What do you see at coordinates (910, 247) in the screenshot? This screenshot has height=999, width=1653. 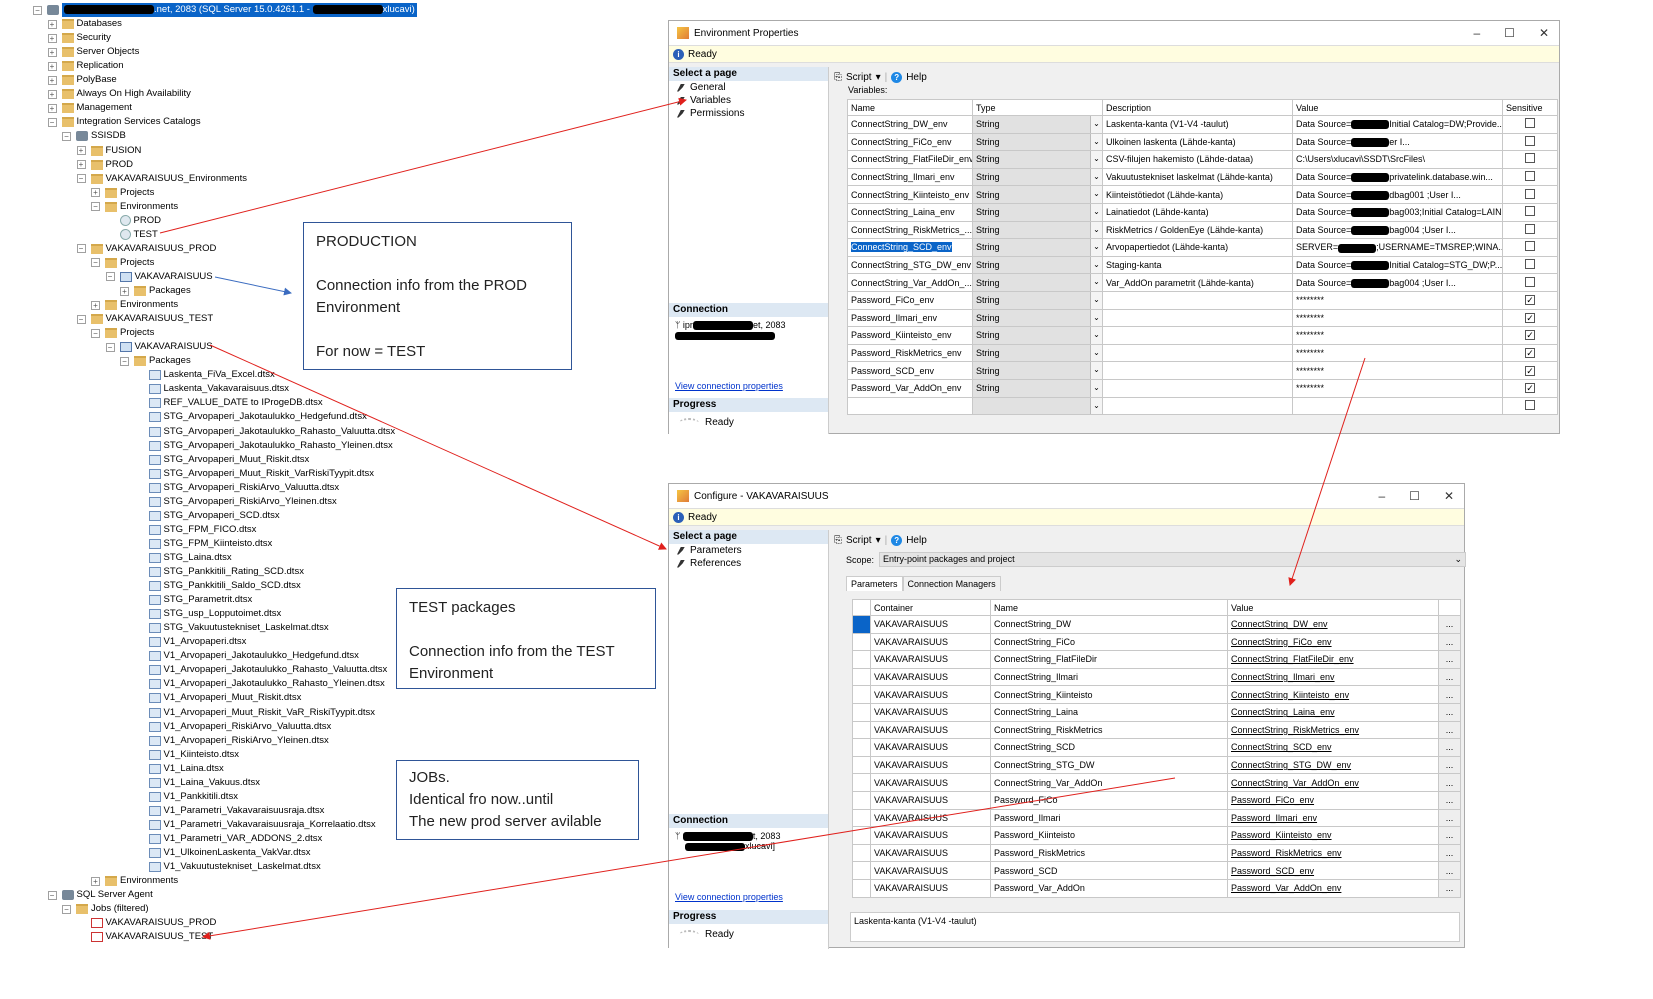 I see `variable-name: ConnectString_SCD_env` at bounding box center [910, 247].